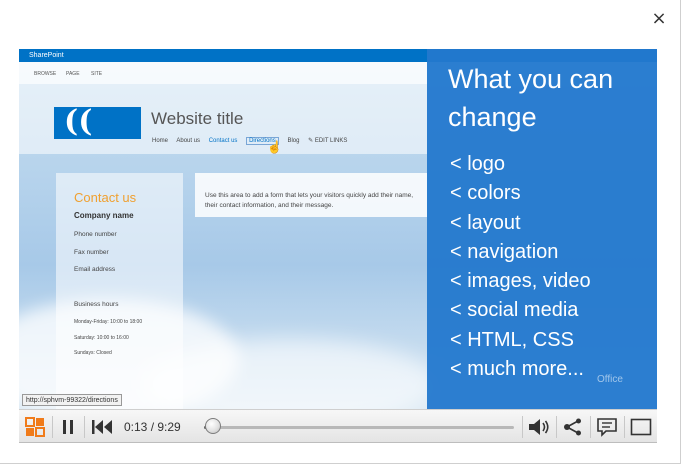 Image resolution: width=681 pixels, height=464 pixels. What do you see at coordinates (91, 252) in the screenshot?
I see `fax-label: Fax number` at bounding box center [91, 252].